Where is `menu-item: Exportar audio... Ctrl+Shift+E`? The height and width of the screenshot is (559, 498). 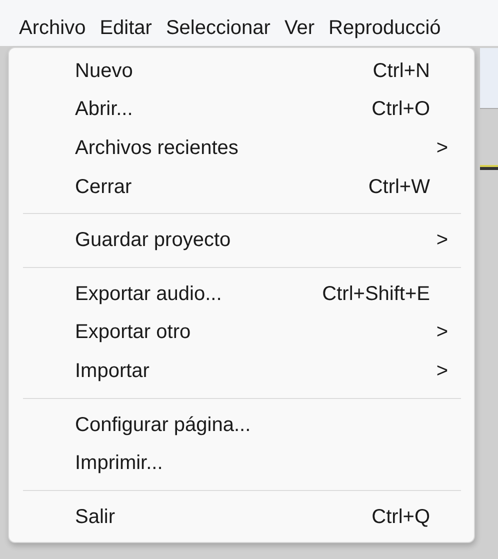 menu-item: Exportar audio... Ctrl+Shift+E is located at coordinates (241, 294).